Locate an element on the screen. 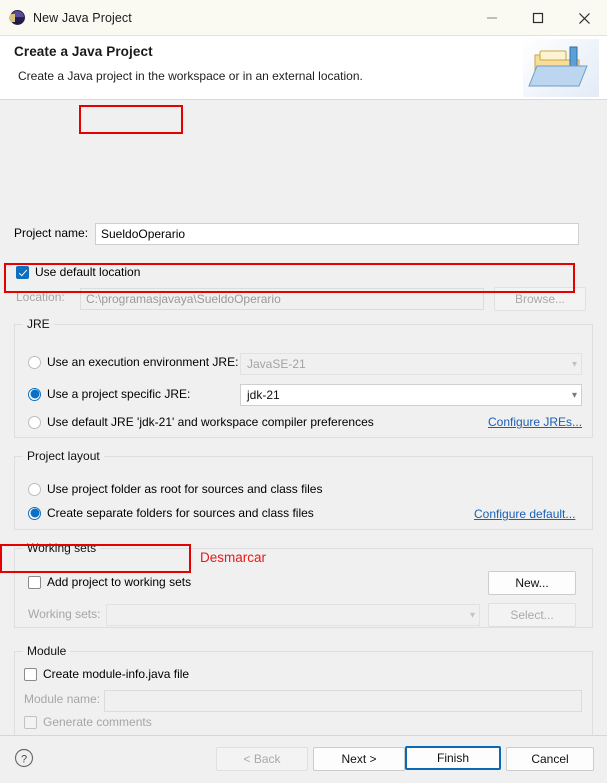 This screenshot has width=607, height=783. working-sets-row: Working sets: is located at coordinates (64, 614).